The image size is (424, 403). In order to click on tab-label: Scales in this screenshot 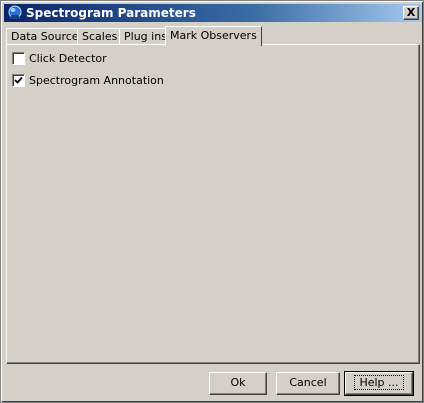, I will do `click(100, 36)`.